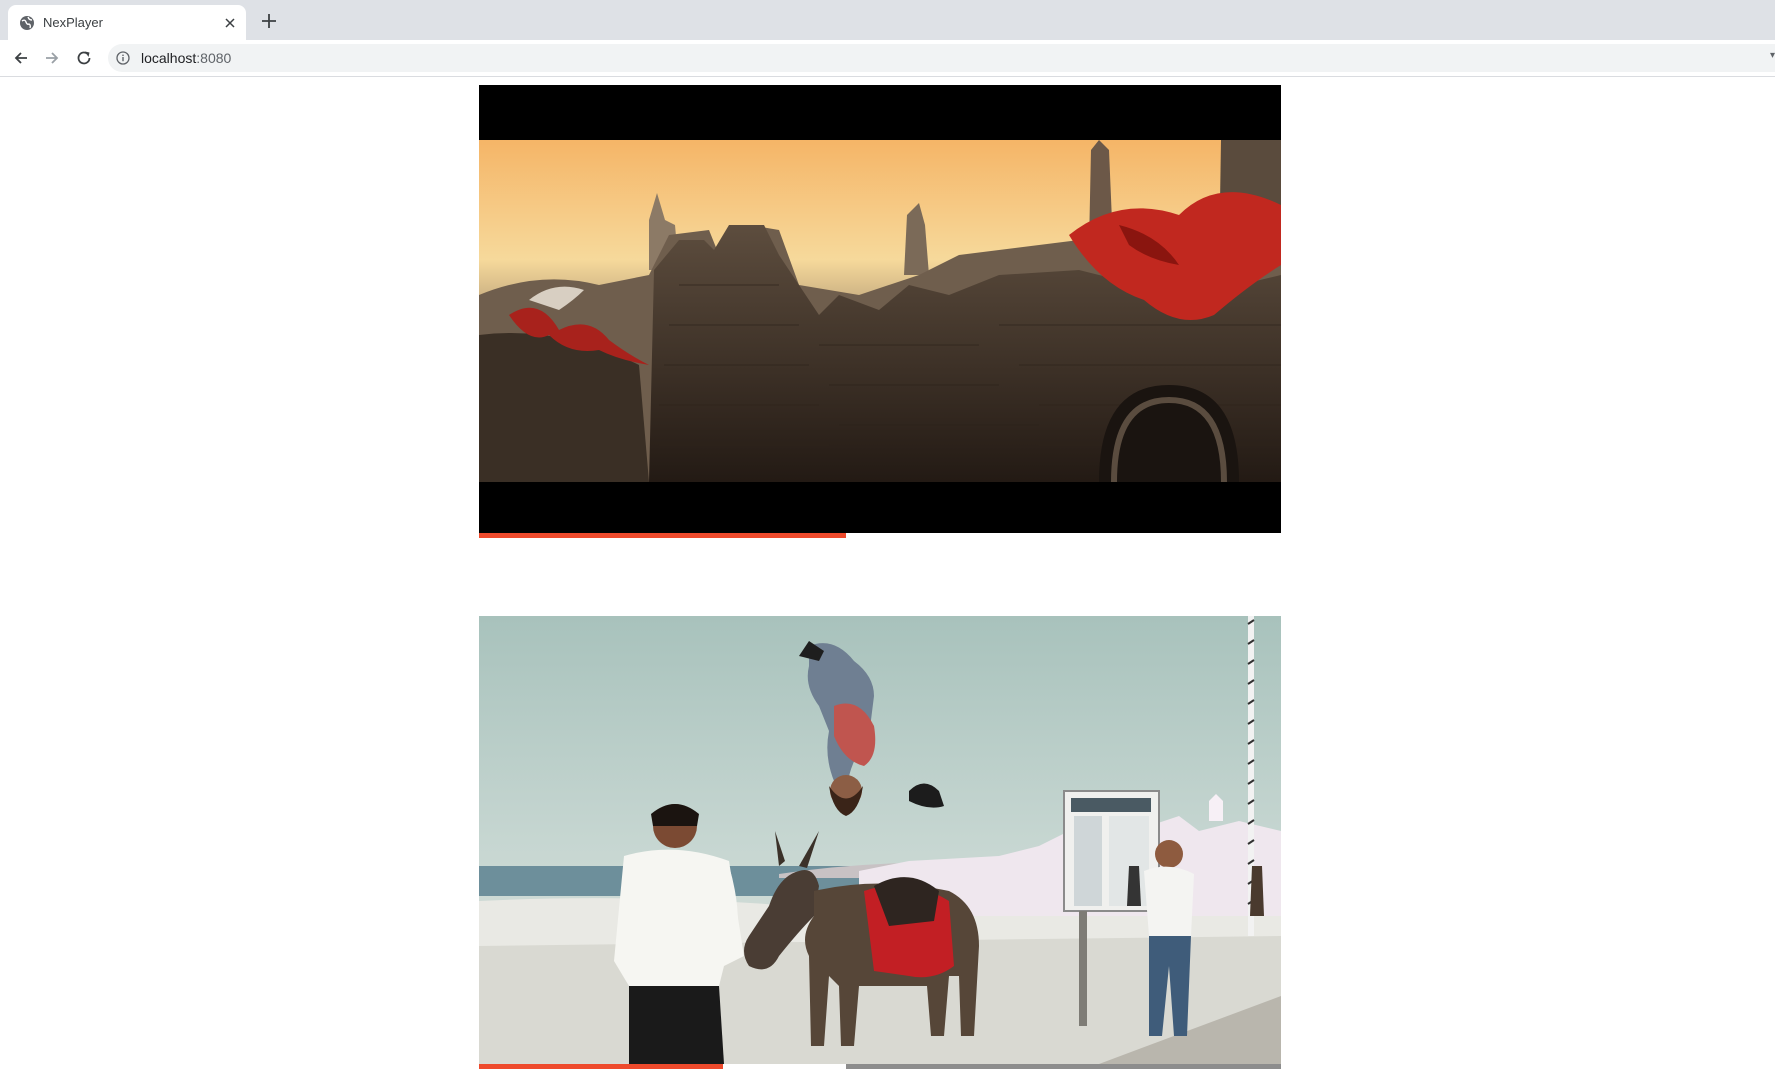  Describe the element at coordinates (269, 21) in the screenshot. I see `new-tab-icon` at that location.